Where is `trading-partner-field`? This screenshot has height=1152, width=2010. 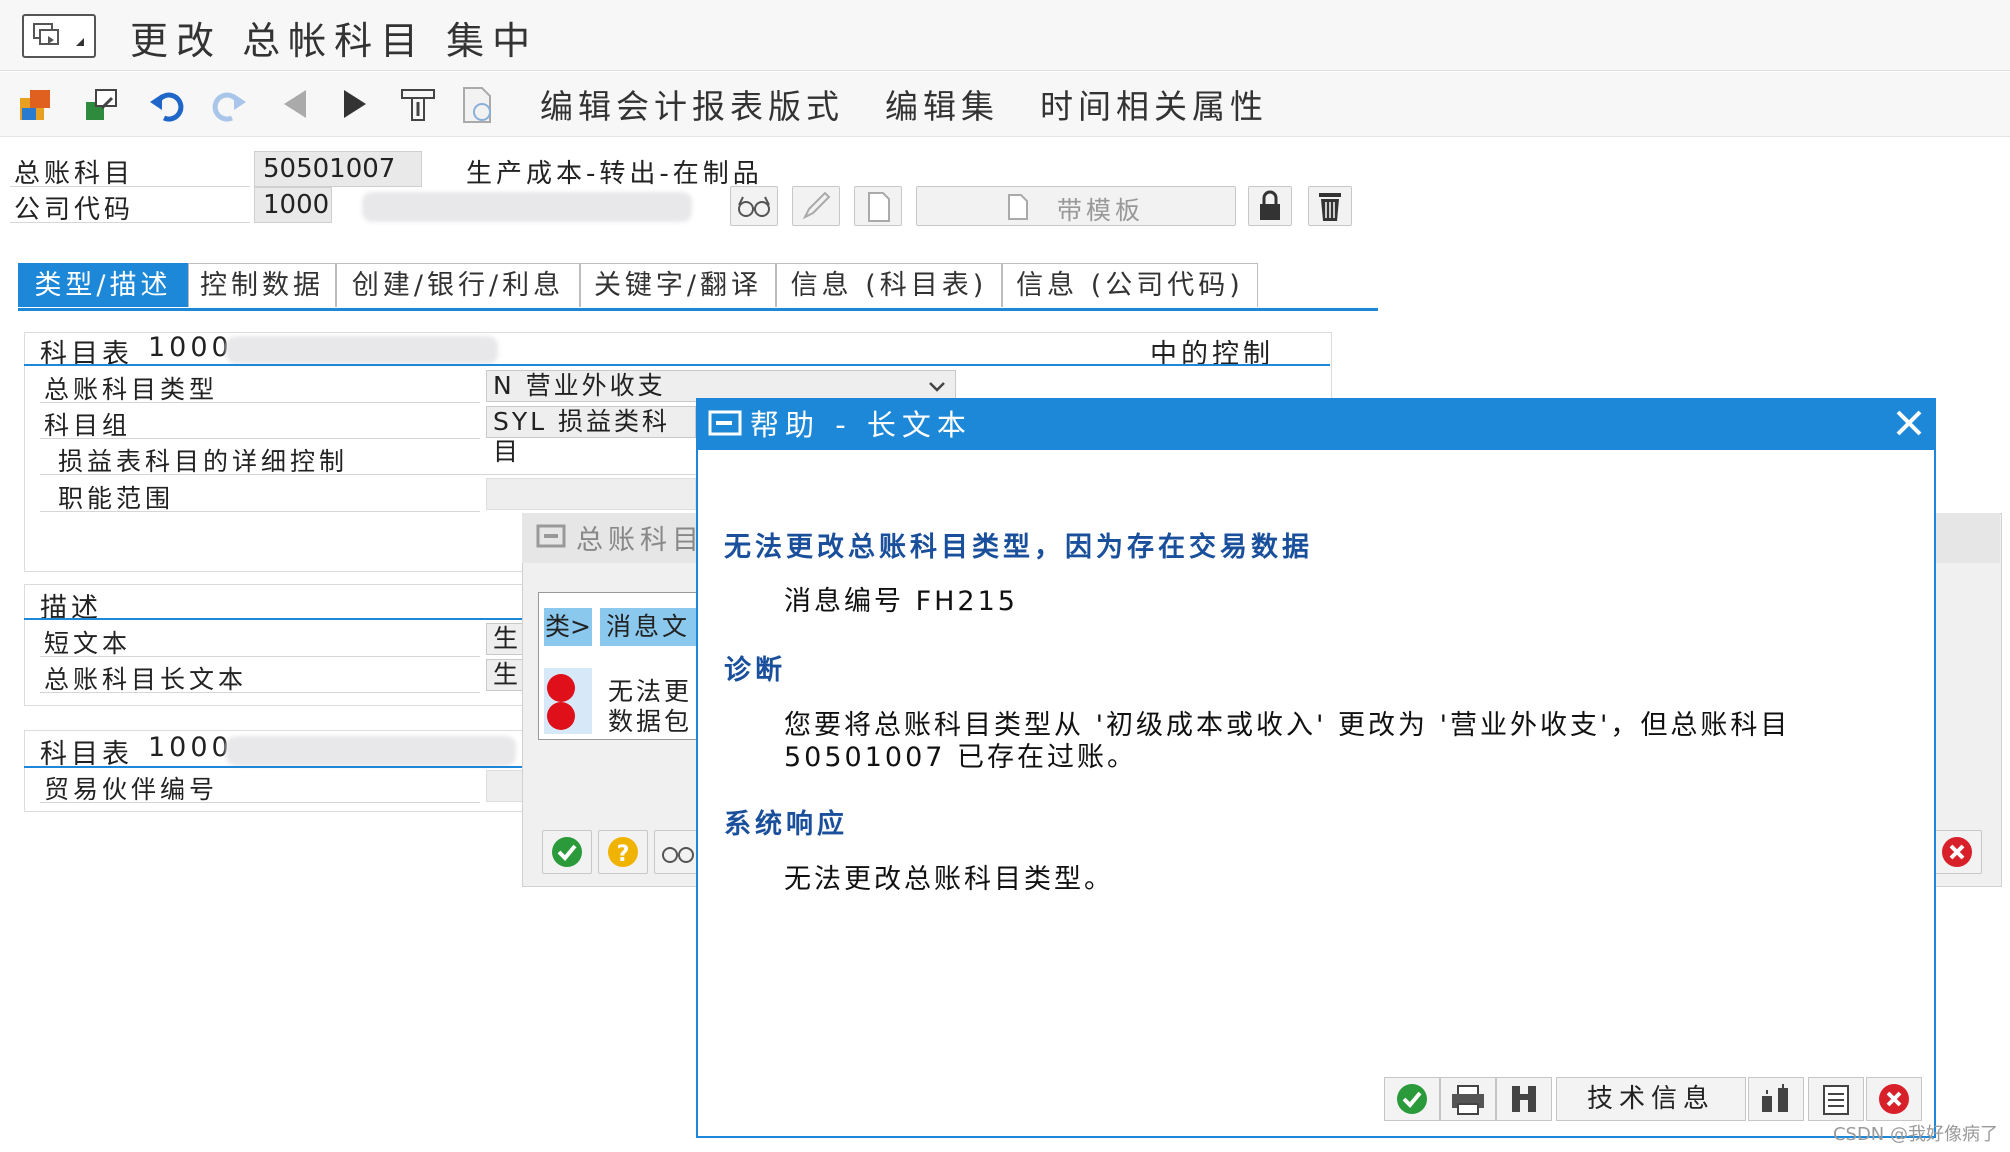 trading-partner-field is located at coordinates (506, 786).